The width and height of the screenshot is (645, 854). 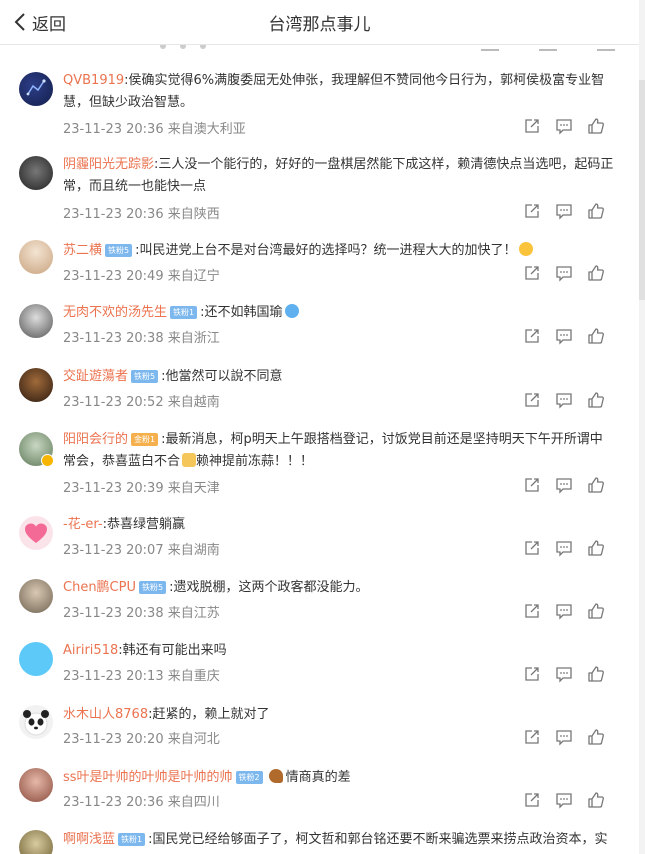 I want to click on comment-text: :三人没一个能行的，好好的一盘棋居然能下成这样，赖清德快点当选吧，起码正, so click(x=384, y=164).